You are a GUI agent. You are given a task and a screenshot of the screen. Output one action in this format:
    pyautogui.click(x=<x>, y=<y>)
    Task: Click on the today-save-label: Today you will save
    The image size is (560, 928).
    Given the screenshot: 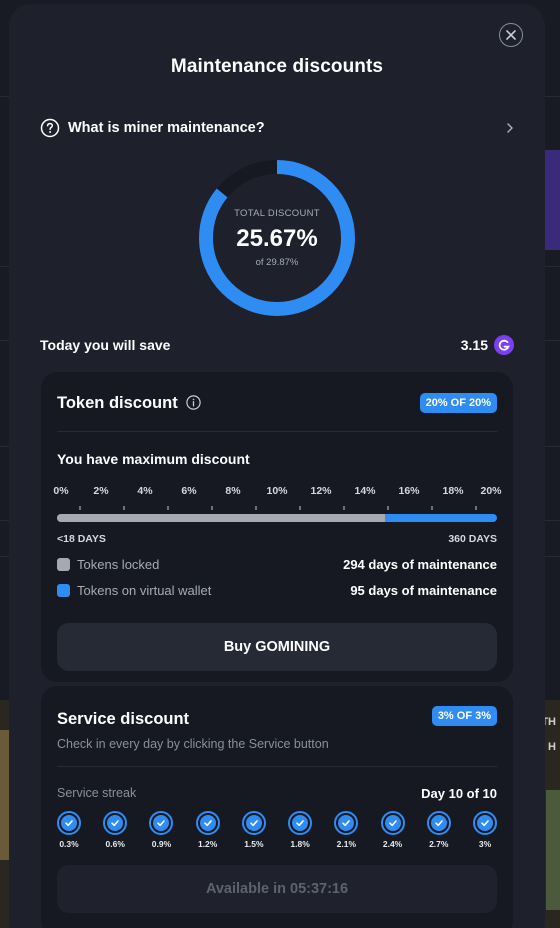 What is the action you would take?
    pyautogui.click(x=105, y=345)
    